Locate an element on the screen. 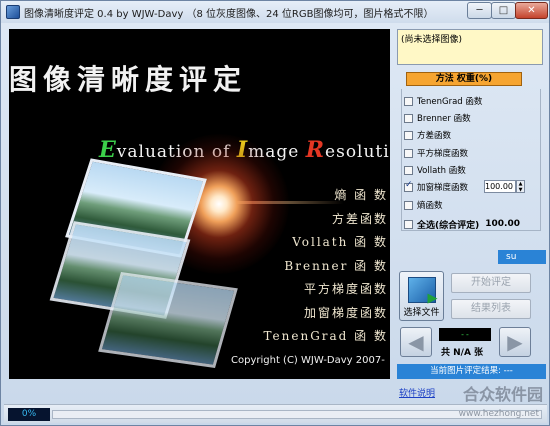 The height and width of the screenshot is (426, 550). select-all-label: 全选(综合评定) is located at coordinates (448, 225).